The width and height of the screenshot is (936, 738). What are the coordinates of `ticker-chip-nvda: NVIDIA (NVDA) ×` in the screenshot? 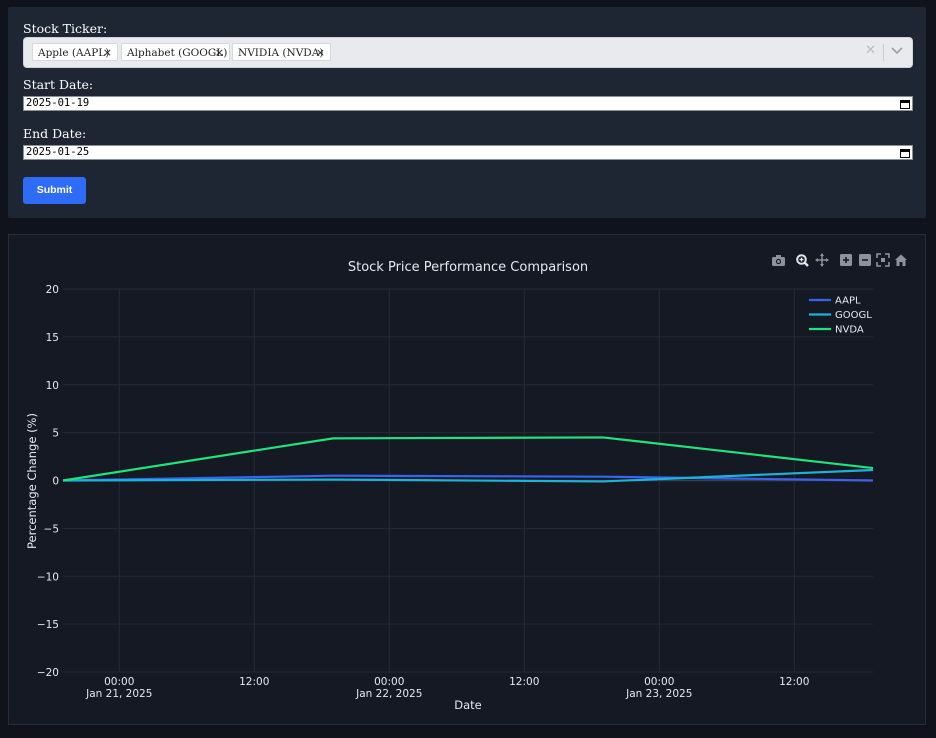 It's located at (281, 52).